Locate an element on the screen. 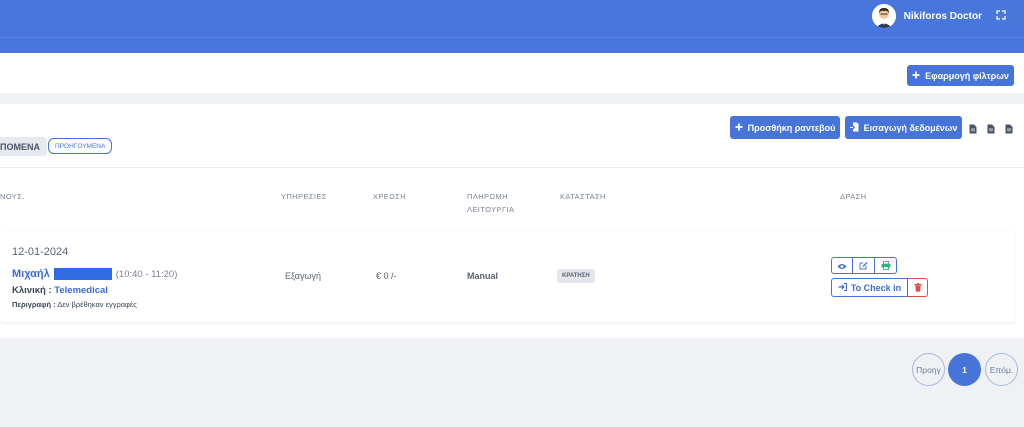 Image resolution: width=1024 pixels, height=427 pixels. add-appointment-button: Προσθήκη ραντεβού is located at coordinates (785, 127).